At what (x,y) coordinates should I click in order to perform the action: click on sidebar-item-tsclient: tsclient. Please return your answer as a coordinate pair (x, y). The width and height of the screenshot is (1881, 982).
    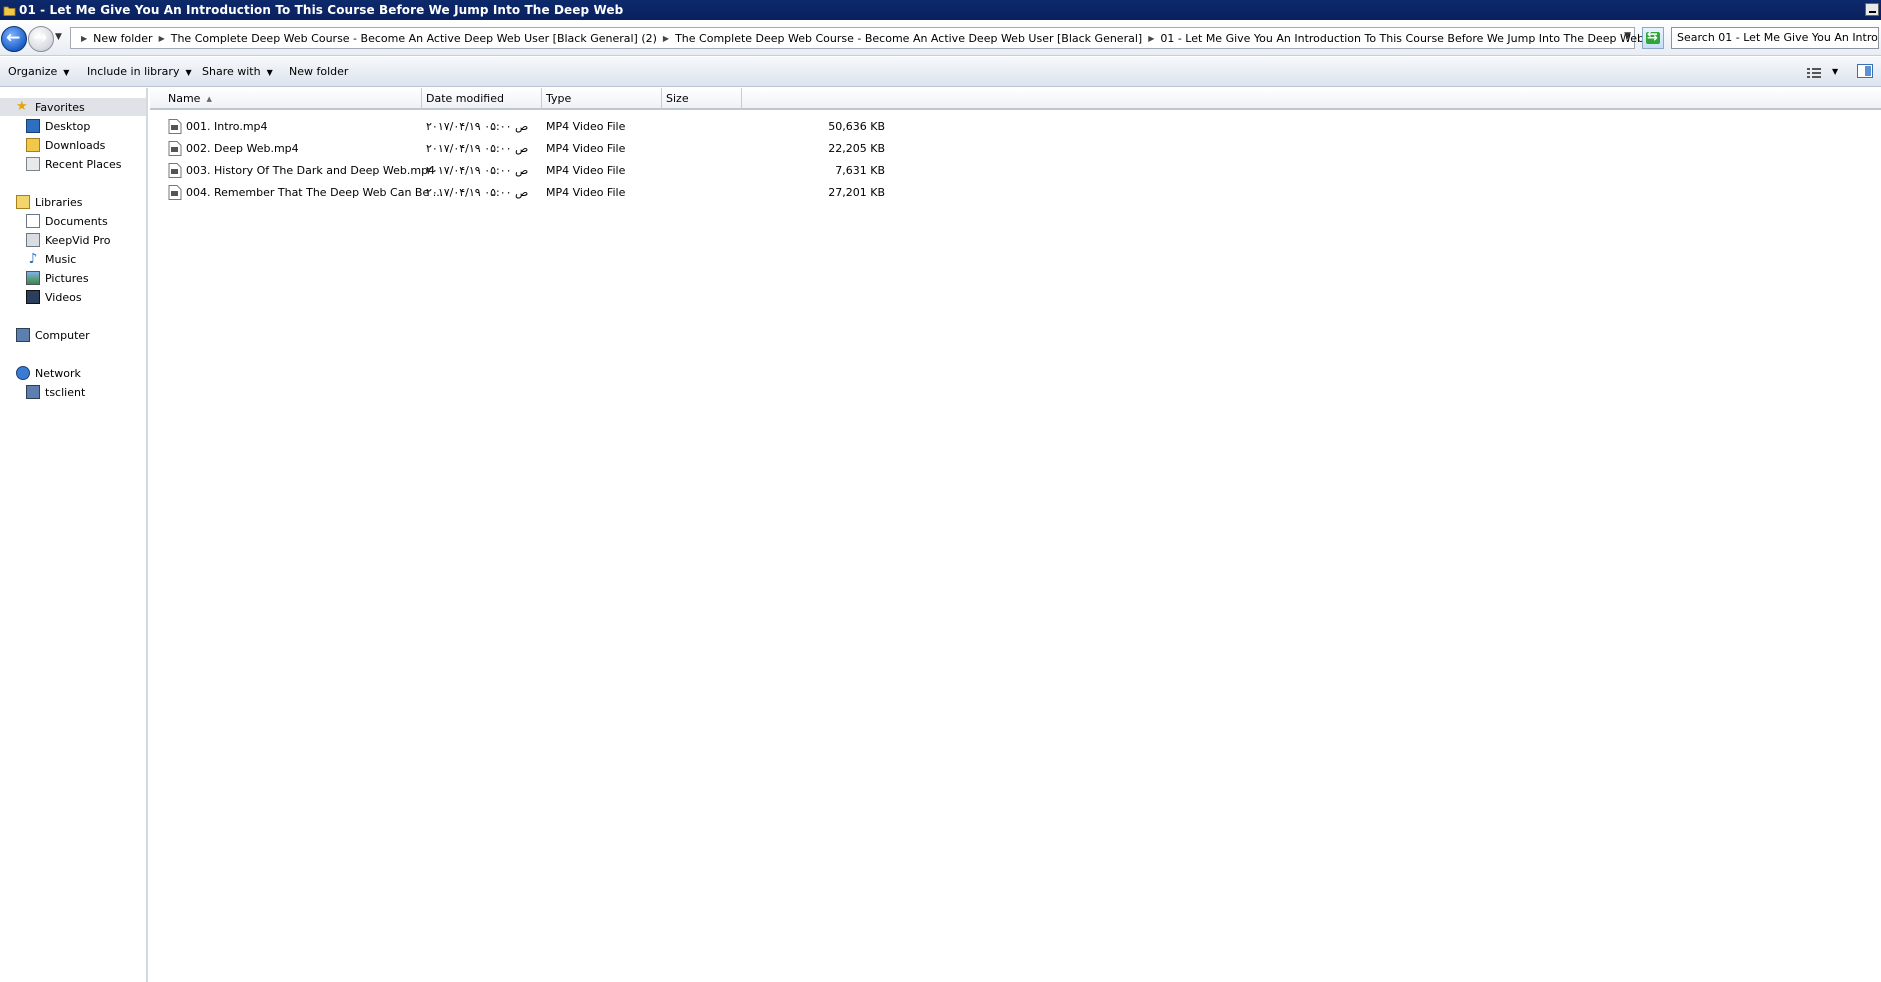
    Looking at the image, I should click on (55, 392).